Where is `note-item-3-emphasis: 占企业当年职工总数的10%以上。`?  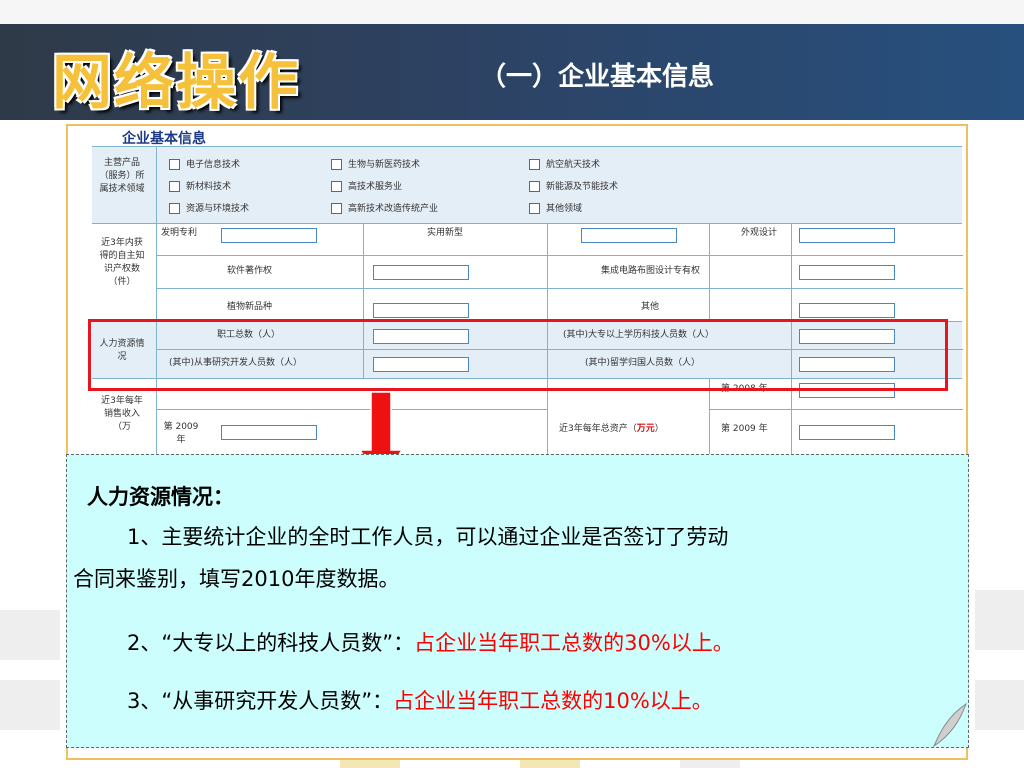
note-item-3-emphasis: 占企业当年职工总数的10%以上。 is located at coordinates (553, 701).